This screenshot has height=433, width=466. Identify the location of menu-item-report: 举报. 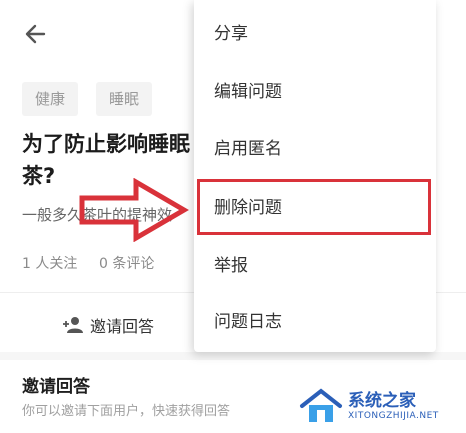
(315, 266).